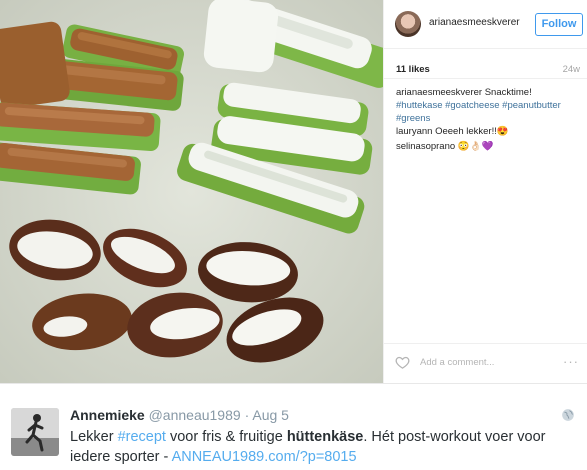 This screenshot has height=470, width=587. What do you see at coordinates (270, 415) in the screenshot?
I see `tweet-date: Aug 5` at bounding box center [270, 415].